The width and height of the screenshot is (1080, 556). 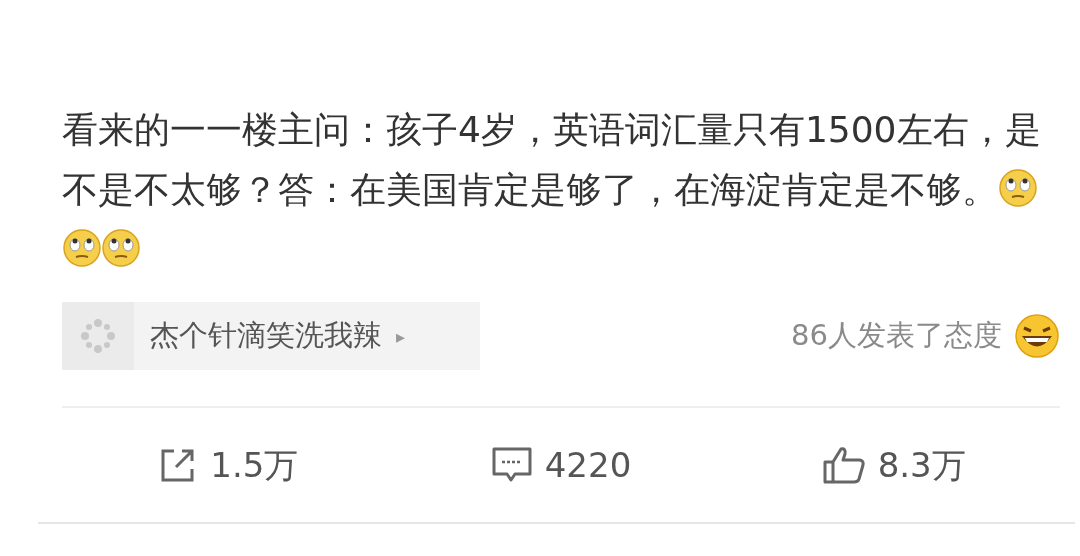 I want to click on like-button: 8.3万, so click(x=893, y=465).